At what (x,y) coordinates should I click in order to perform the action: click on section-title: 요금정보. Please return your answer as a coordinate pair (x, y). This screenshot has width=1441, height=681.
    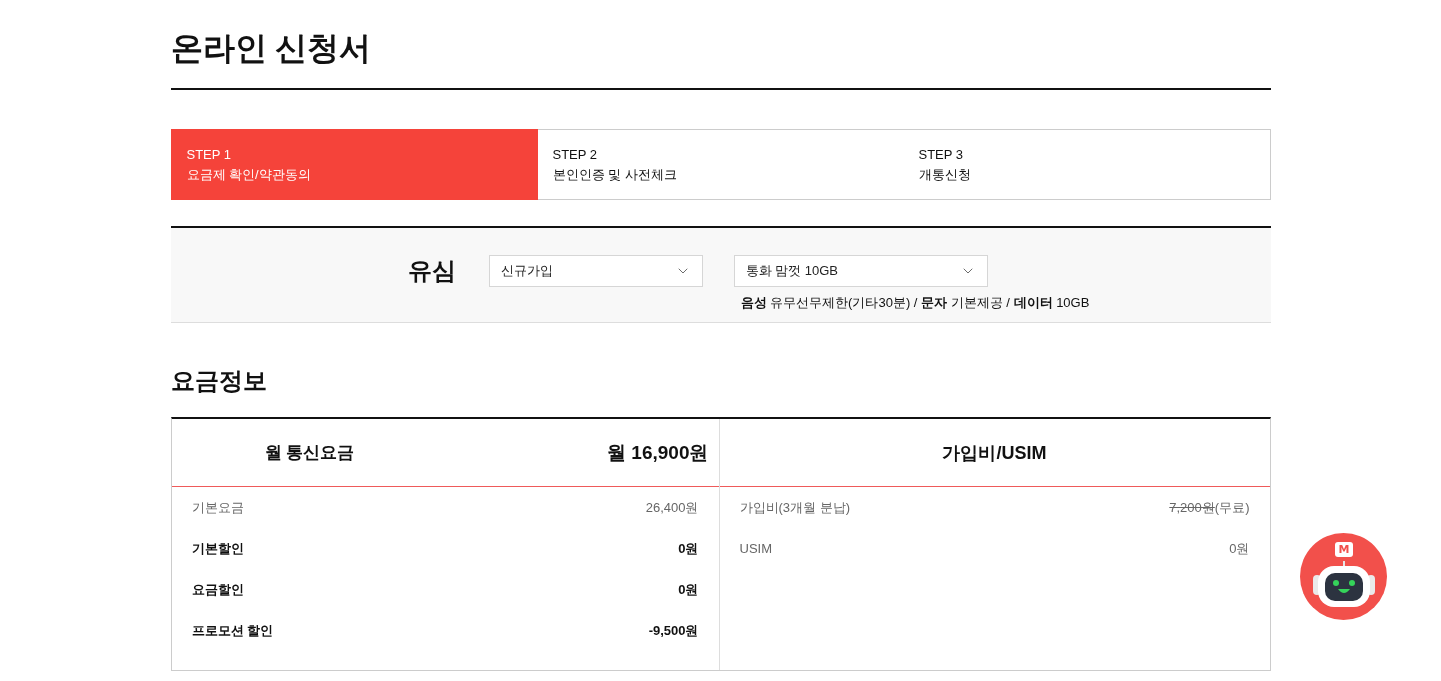
    Looking at the image, I should click on (218, 381).